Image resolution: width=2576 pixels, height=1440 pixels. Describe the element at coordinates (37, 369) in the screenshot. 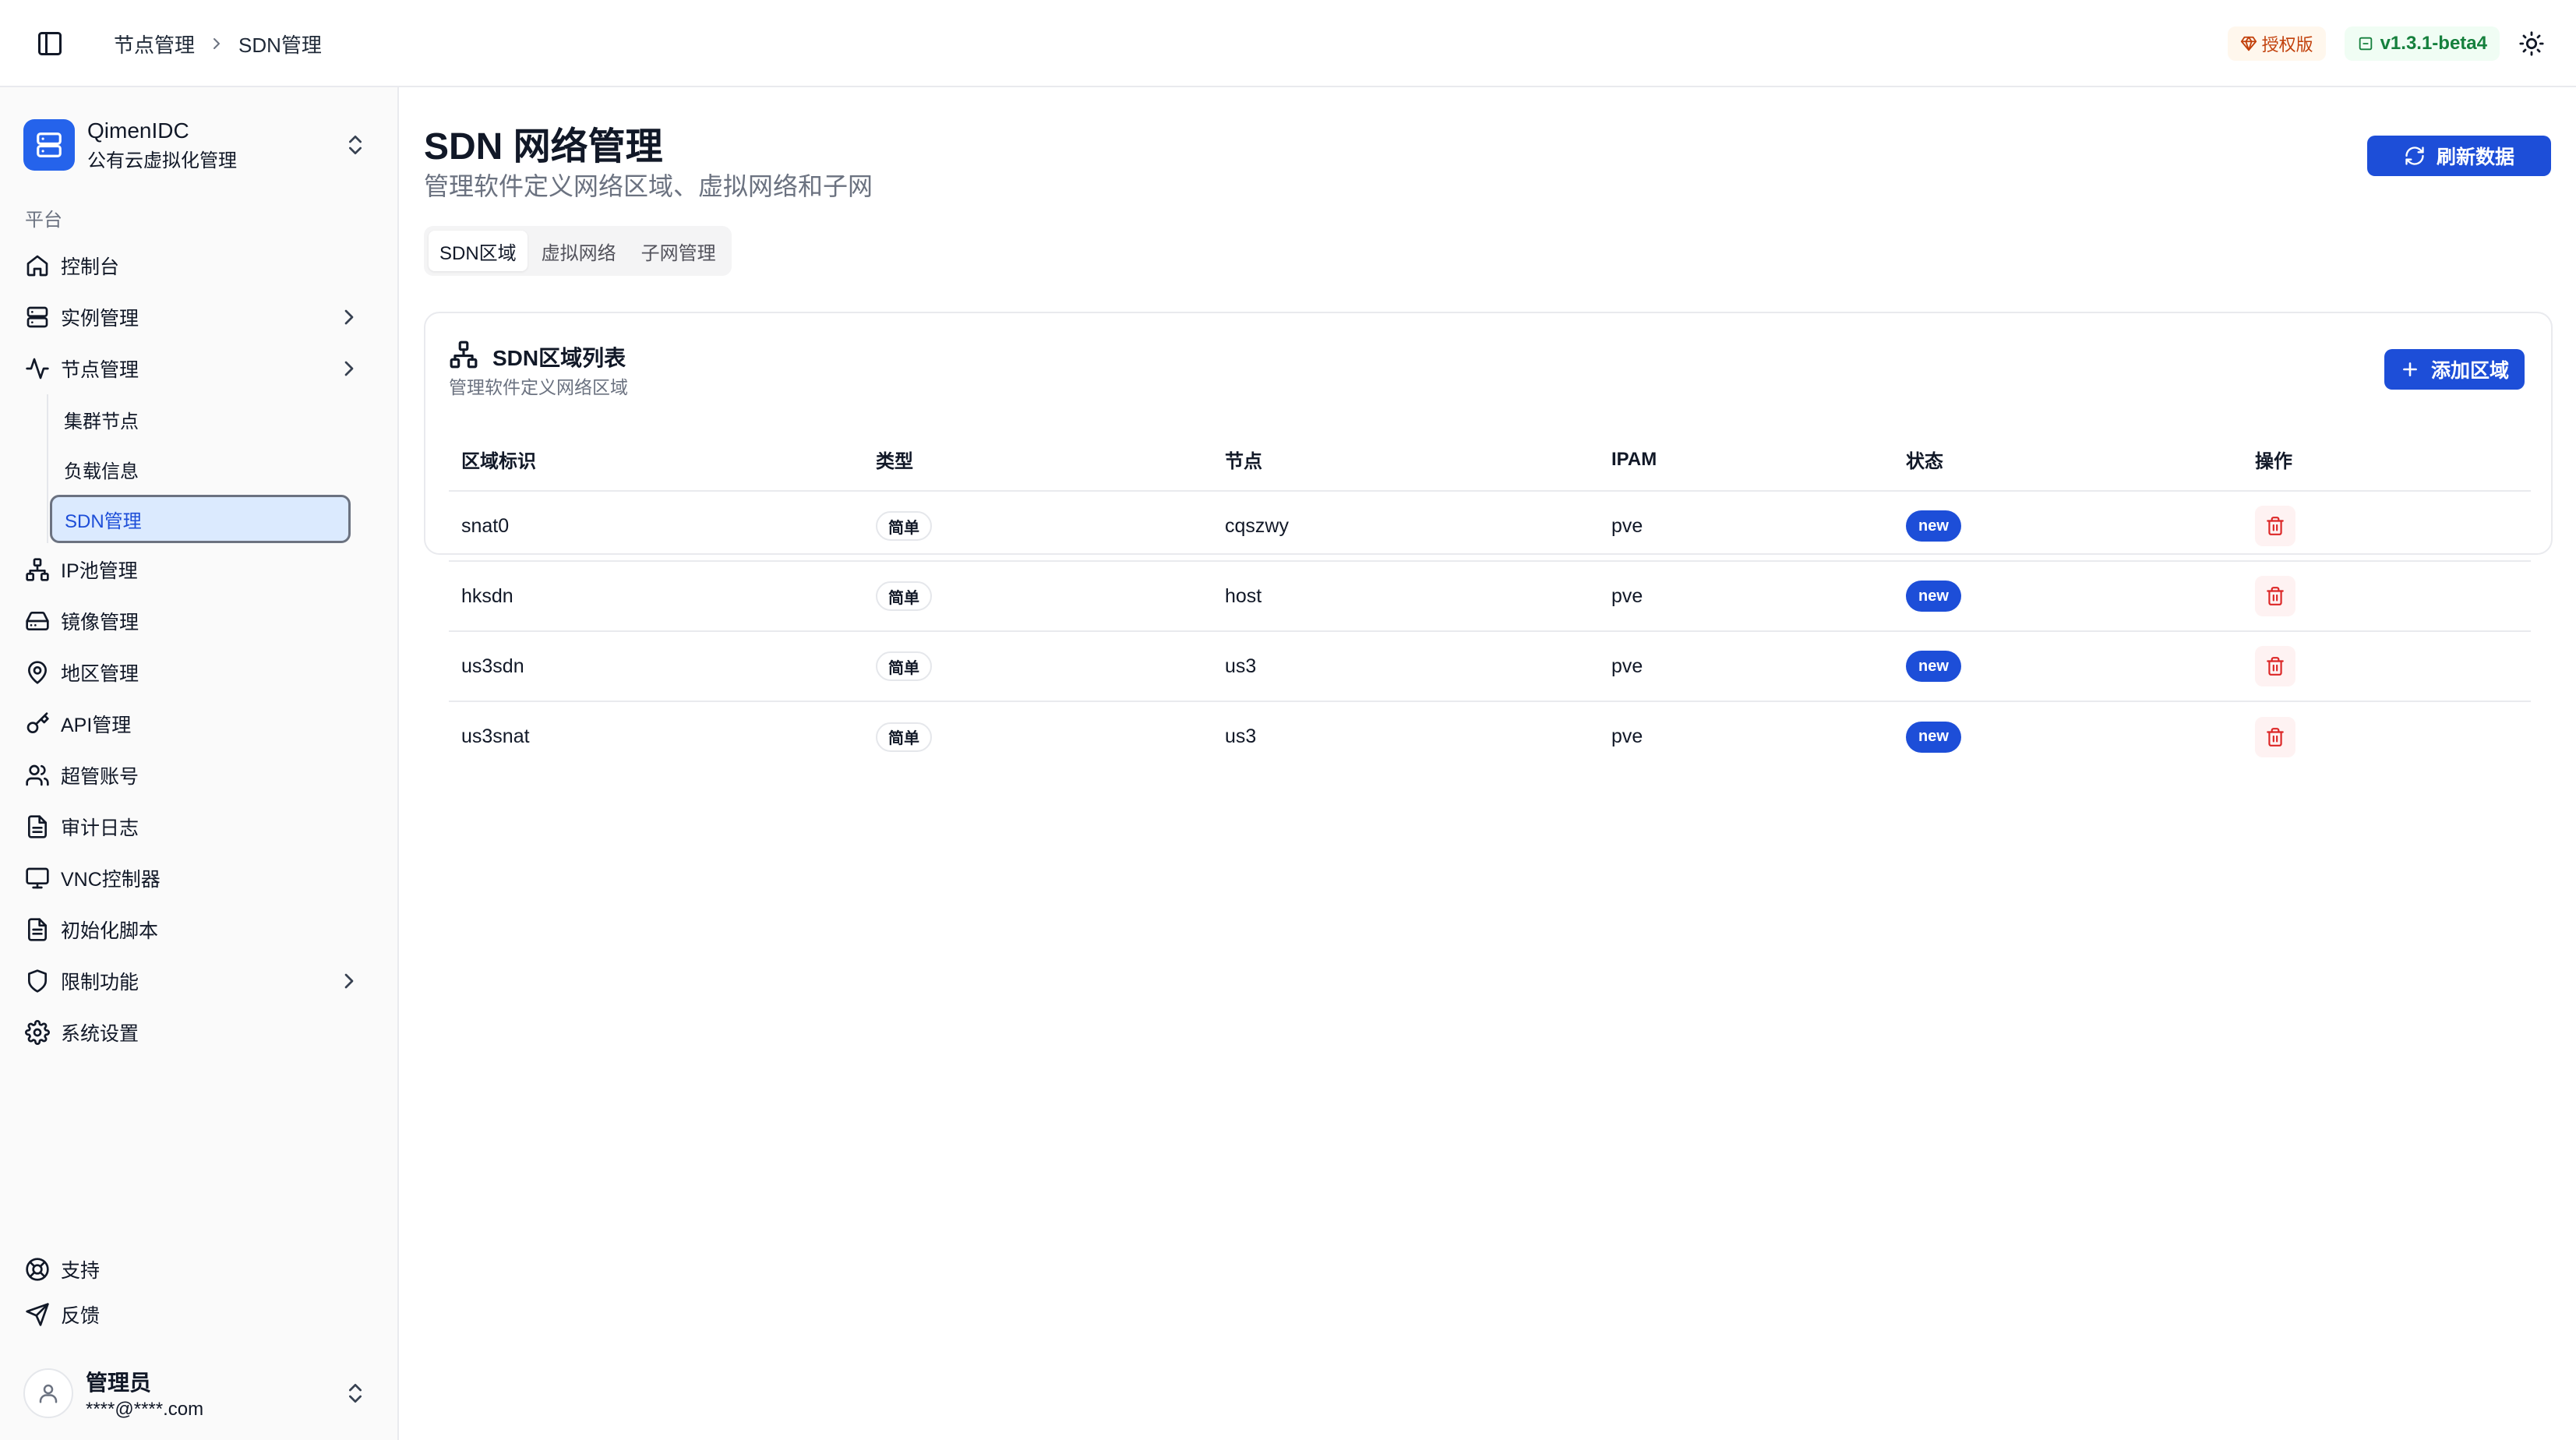

I see `activity-icon` at that location.